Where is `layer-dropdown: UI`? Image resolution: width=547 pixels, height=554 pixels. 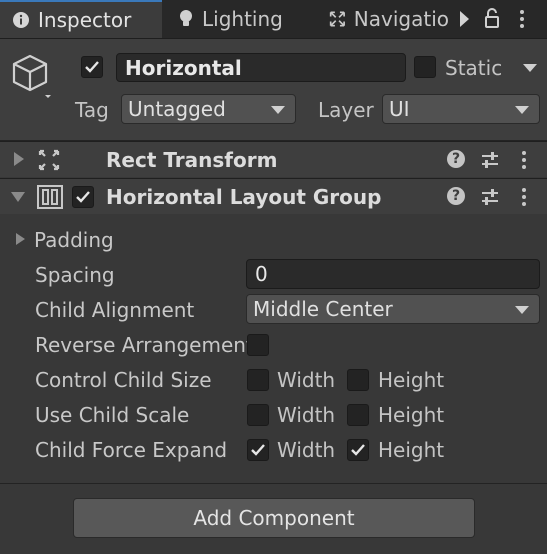 layer-dropdown: UI is located at coordinates (461, 109).